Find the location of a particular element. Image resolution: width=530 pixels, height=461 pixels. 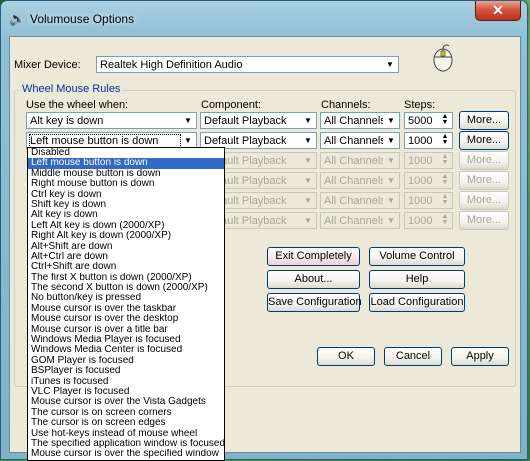

dropdown-option: The cursor is on screen corners is located at coordinates (126, 413).